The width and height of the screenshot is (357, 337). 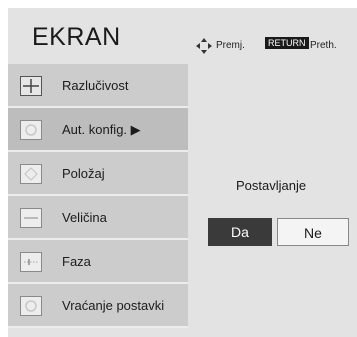 What do you see at coordinates (31, 262) in the screenshot?
I see `phase-icon` at bounding box center [31, 262].